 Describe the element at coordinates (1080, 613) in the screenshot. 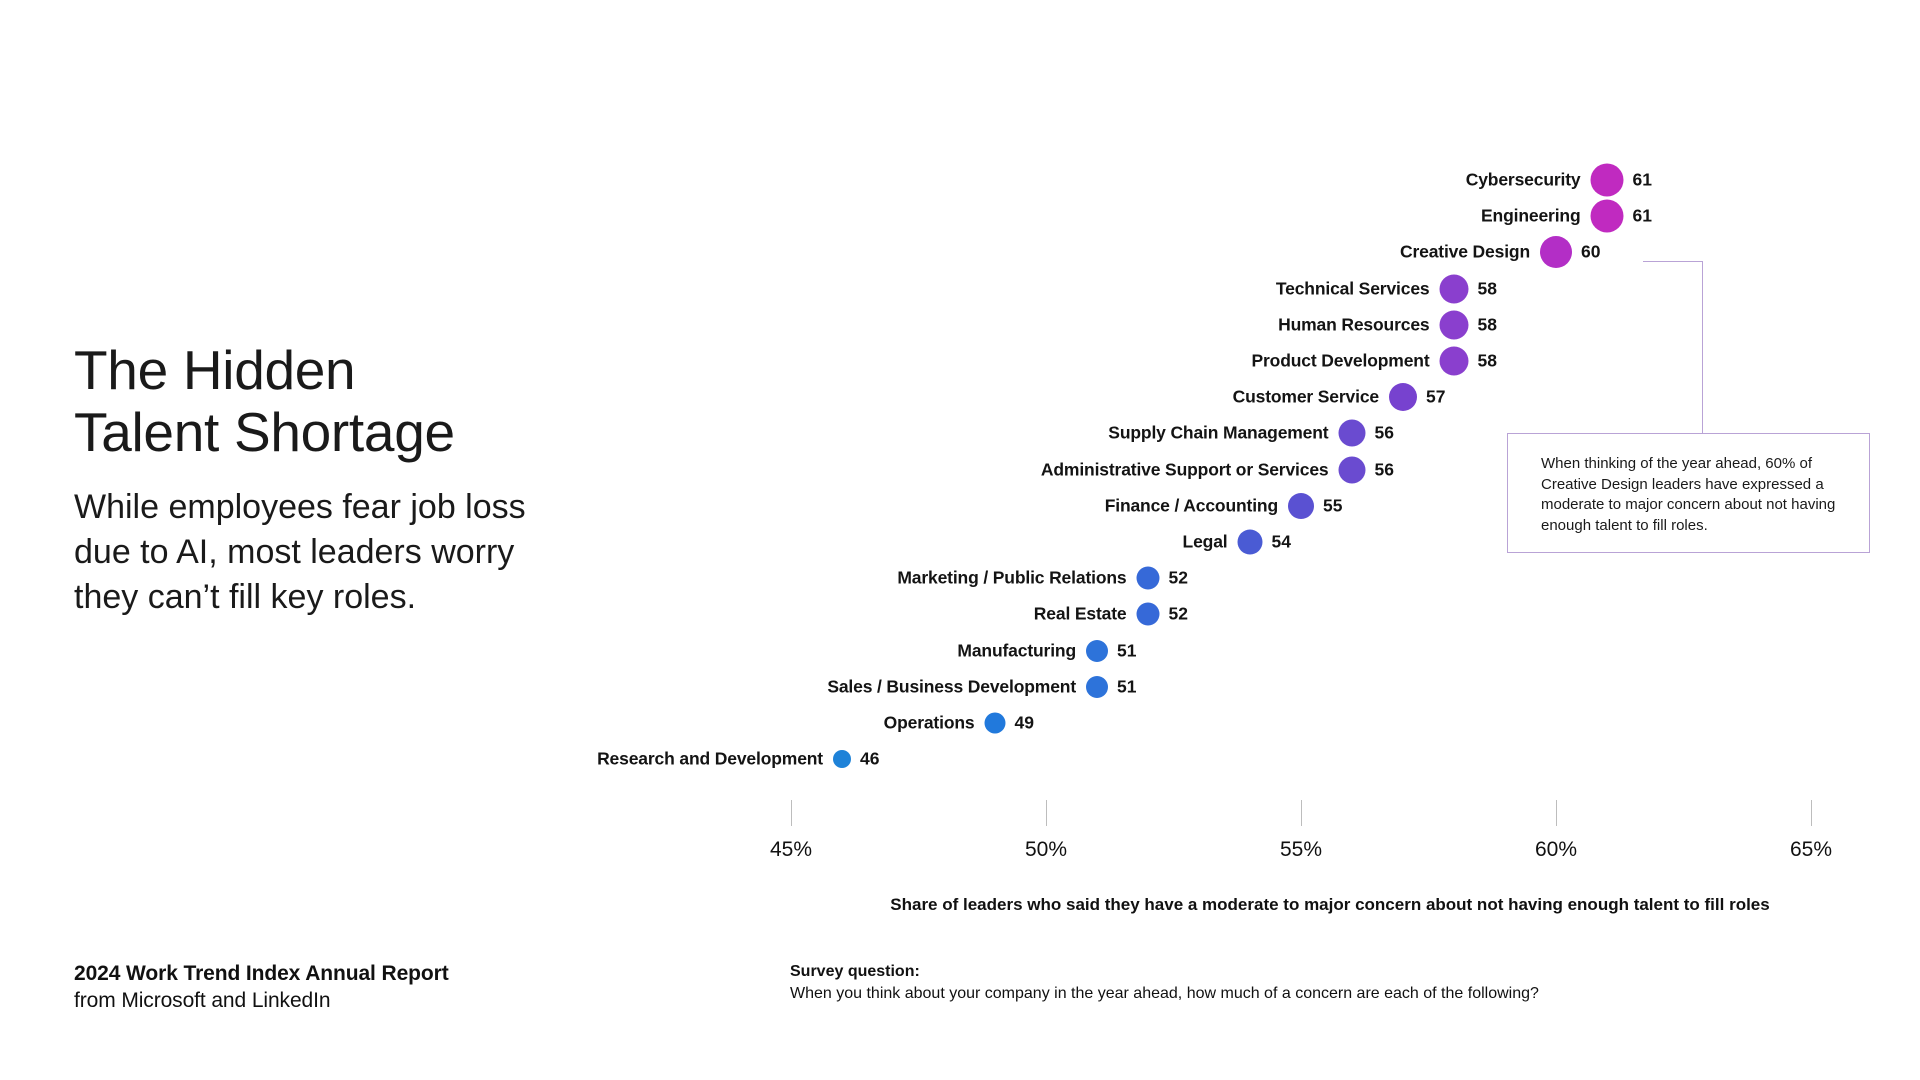

I see `chart-row-label: Real Estate` at that location.